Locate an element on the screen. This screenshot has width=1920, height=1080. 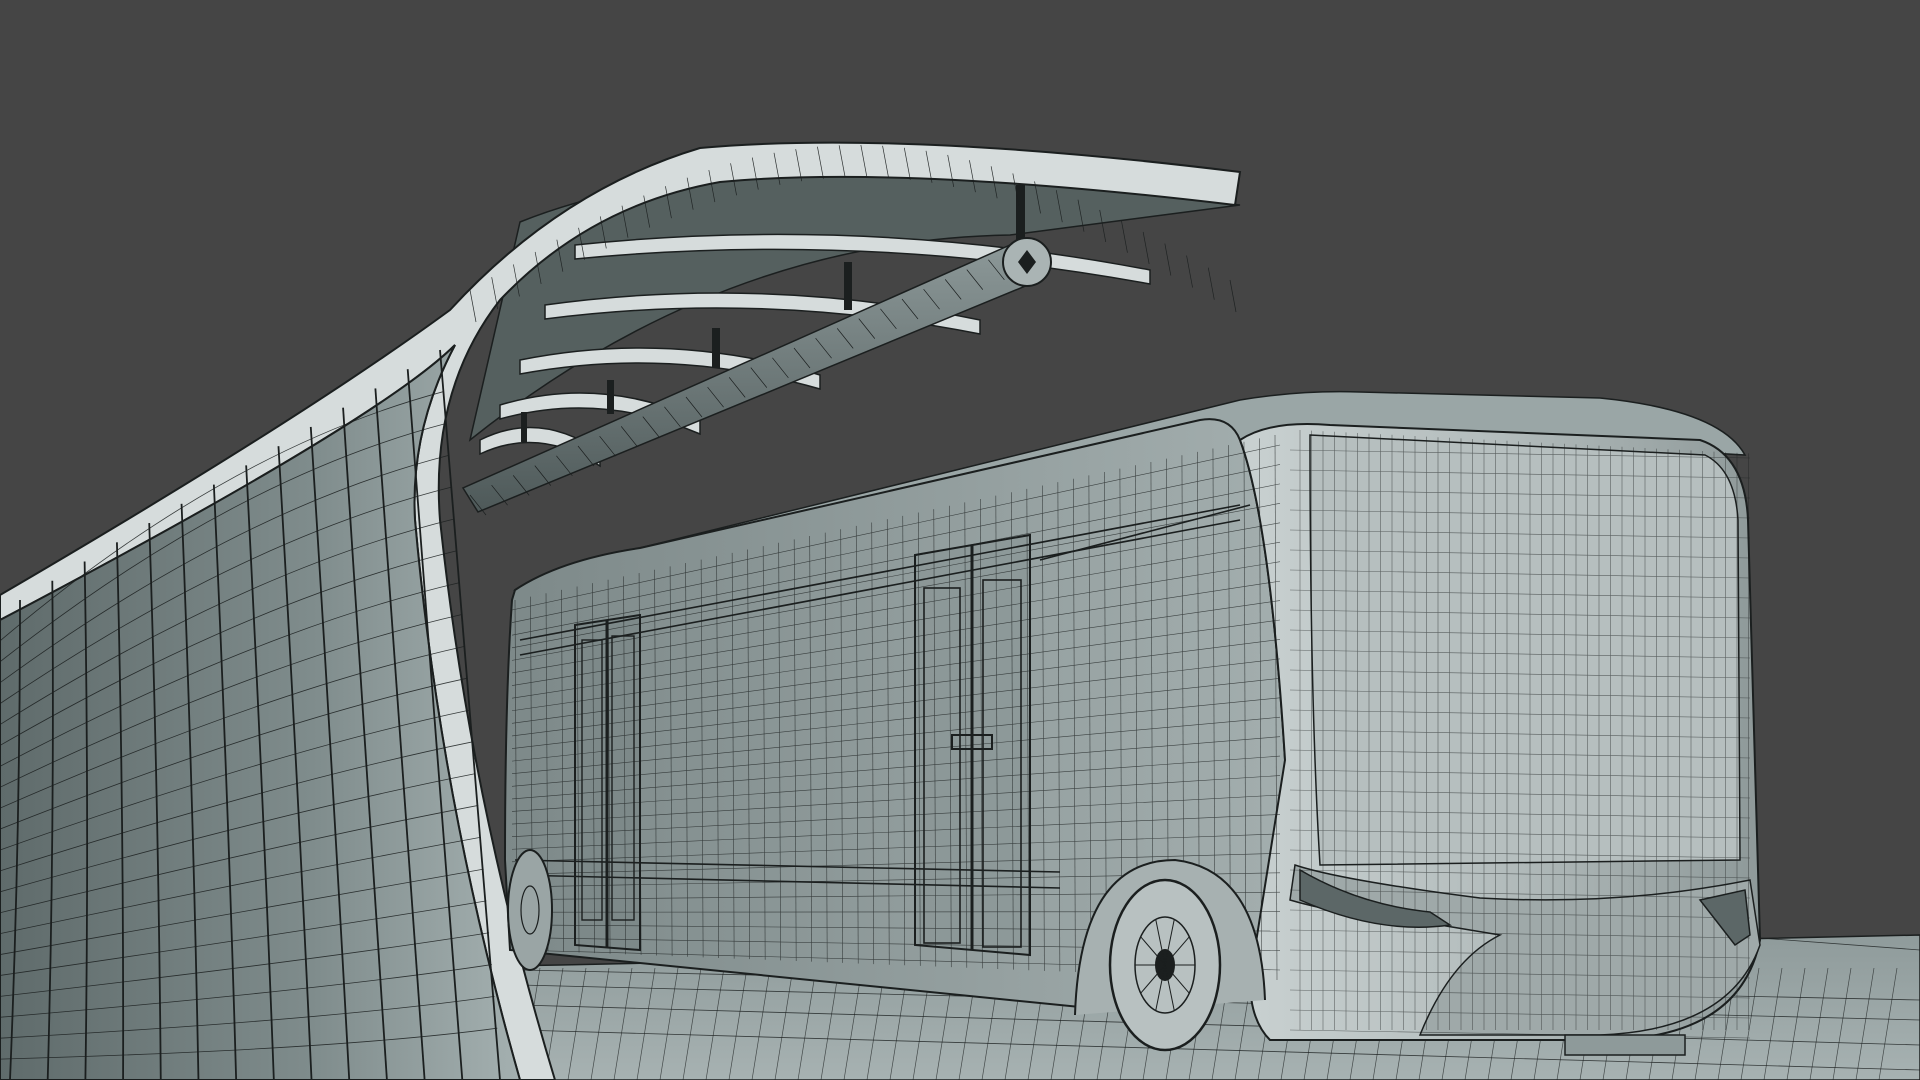
bus-wheel-rear is located at coordinates (530, 910).